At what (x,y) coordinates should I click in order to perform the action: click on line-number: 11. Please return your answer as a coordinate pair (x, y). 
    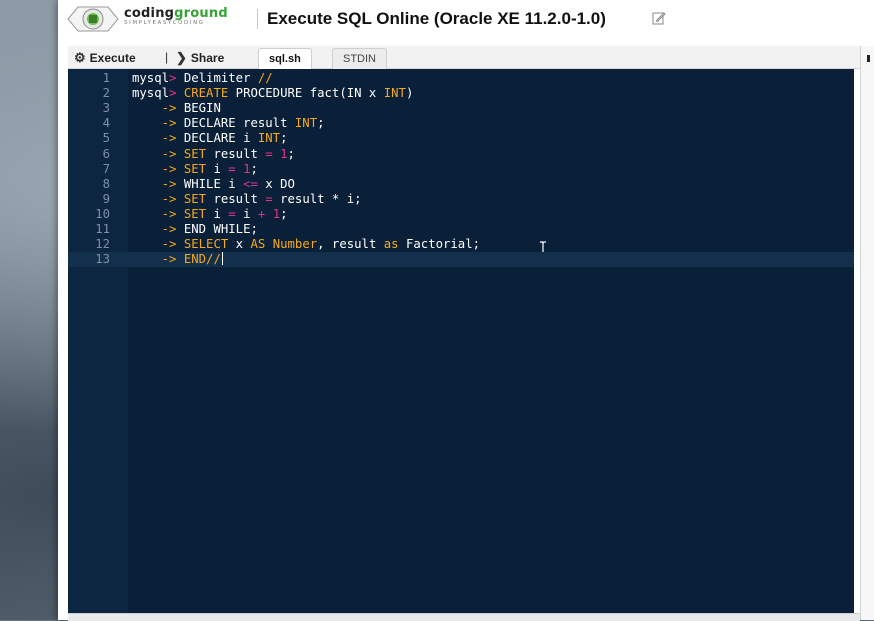
    Looking at the image, I should click on (102, 229).